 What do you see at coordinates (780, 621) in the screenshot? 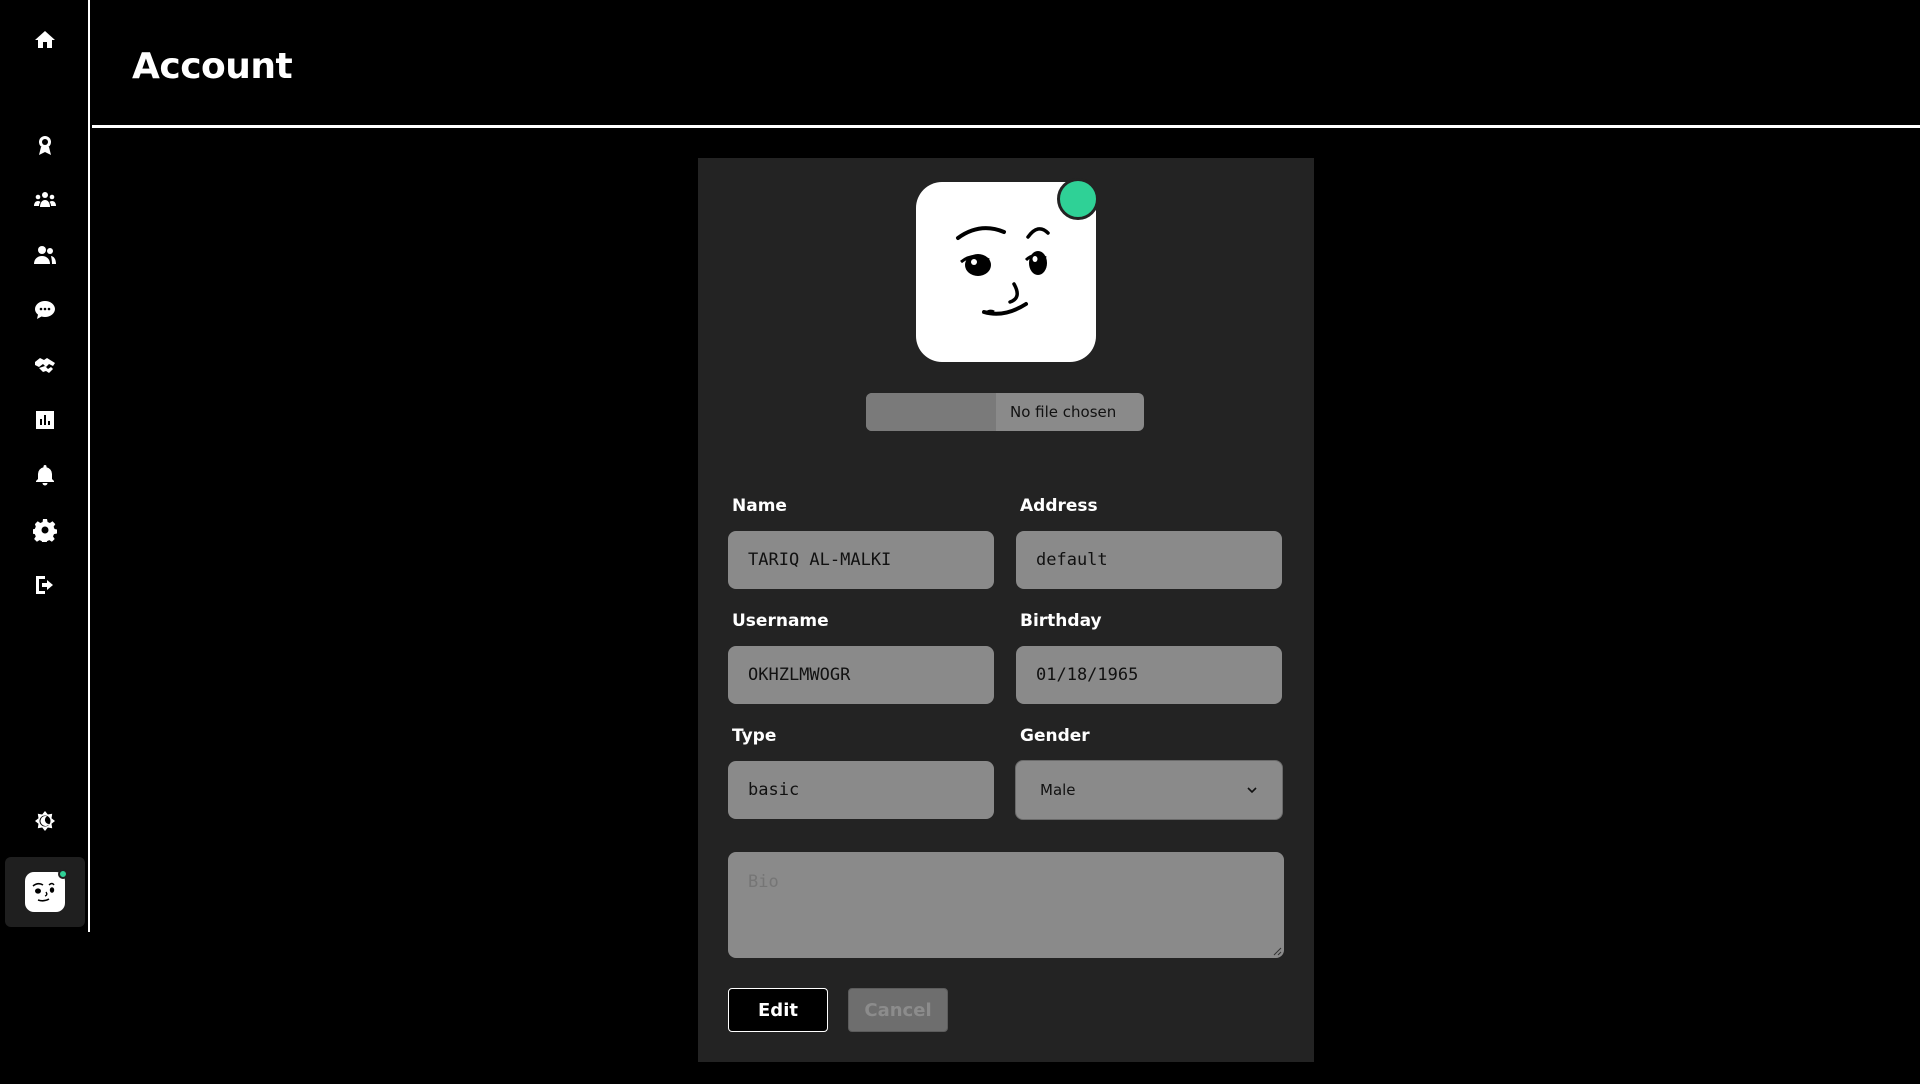
I see `username-label: Username` at bounding box center [780, 621].